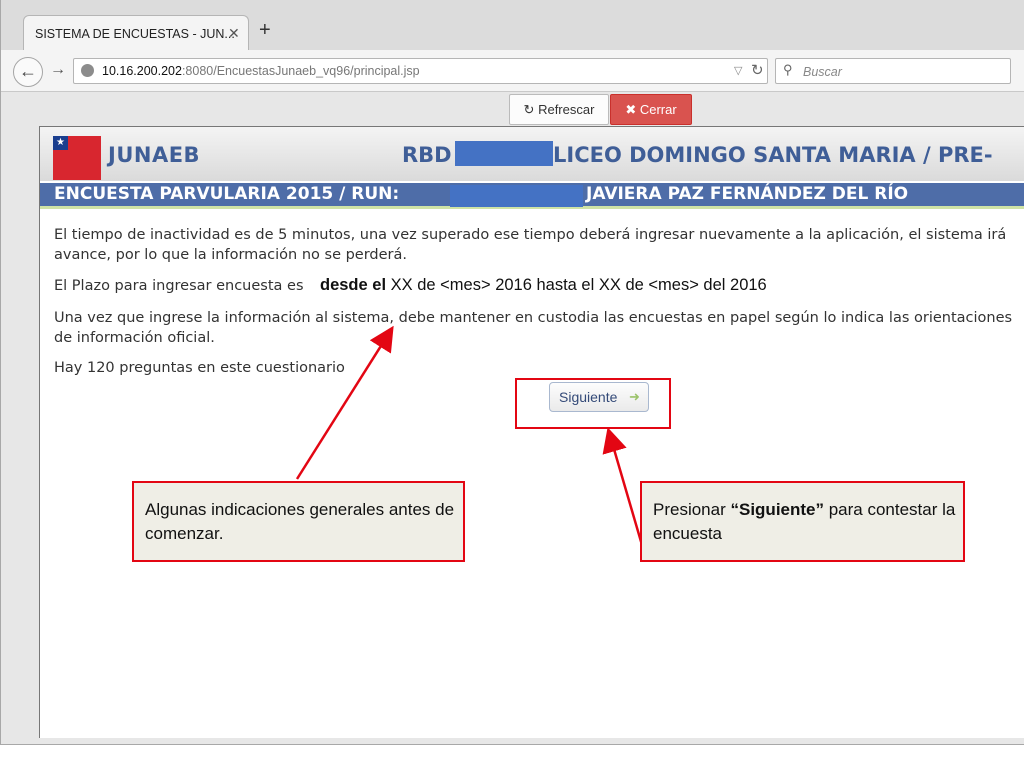 Image resolution: width=1024 pixels, height=768 pixels. I want to click on star-icon: ★, so click(60, 142).